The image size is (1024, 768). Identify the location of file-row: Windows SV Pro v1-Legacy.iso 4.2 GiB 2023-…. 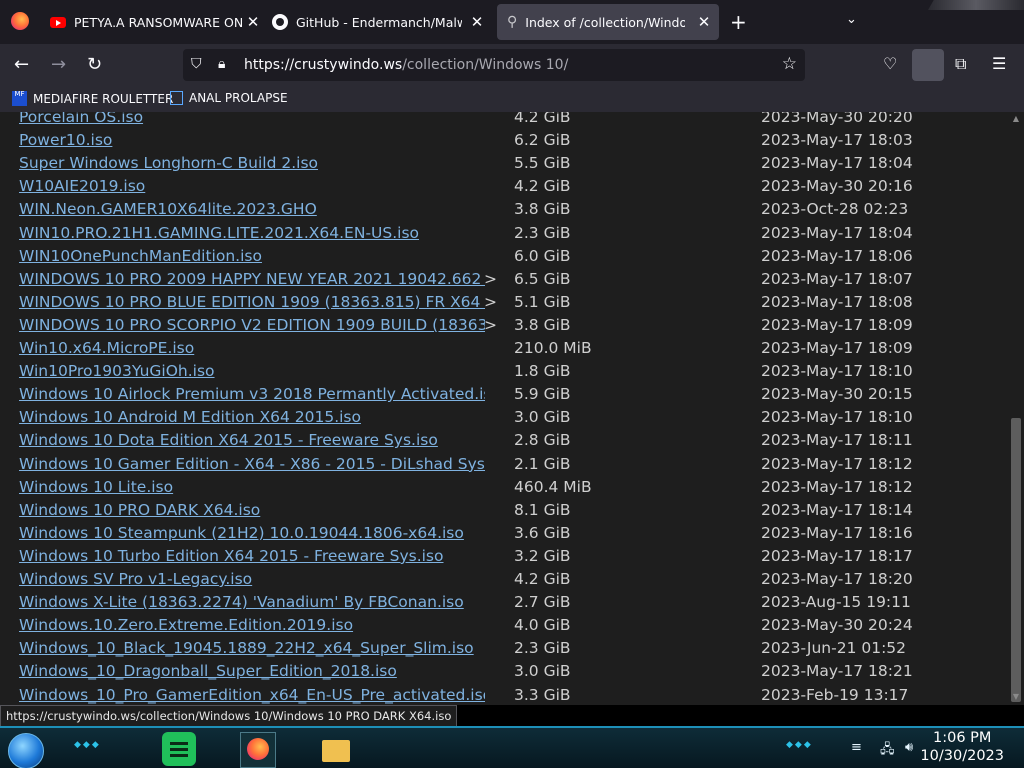
(504, 579).